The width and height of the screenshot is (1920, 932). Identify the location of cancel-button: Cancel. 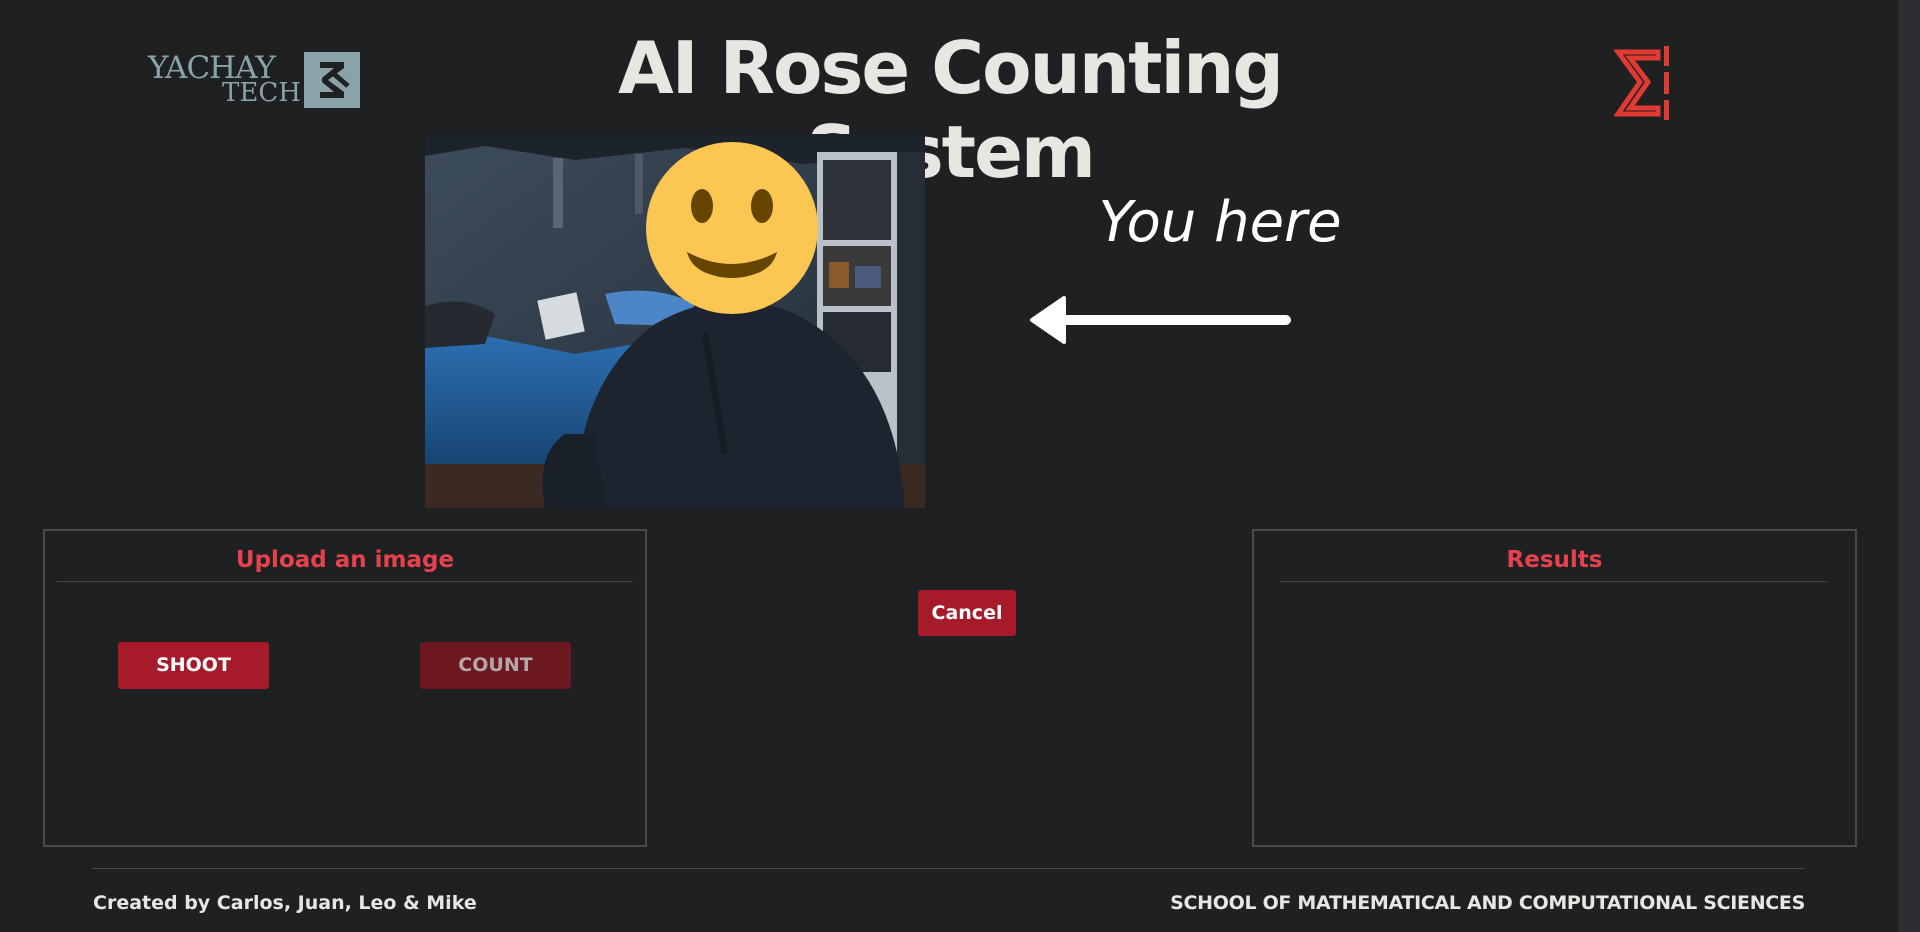
(967, 613).